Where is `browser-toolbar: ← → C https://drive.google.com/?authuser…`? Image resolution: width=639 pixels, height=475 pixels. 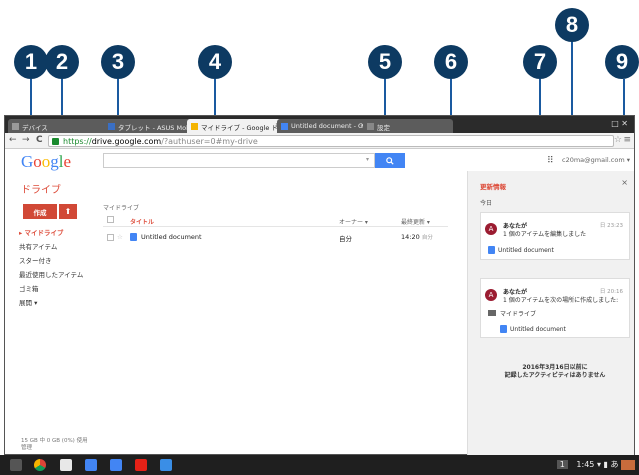 browser-toolbar: ← → C https://drive.google.com/?authuser… is located at coordinates (319, 141).